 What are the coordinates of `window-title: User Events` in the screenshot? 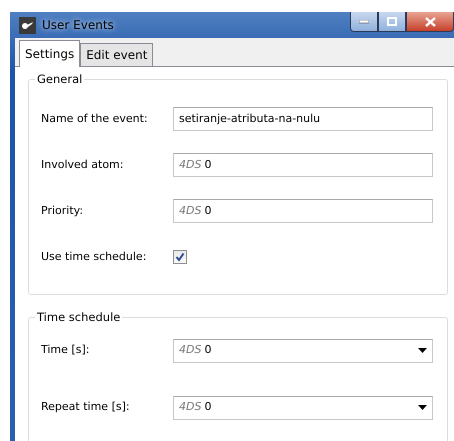 It's located at (78, 25).